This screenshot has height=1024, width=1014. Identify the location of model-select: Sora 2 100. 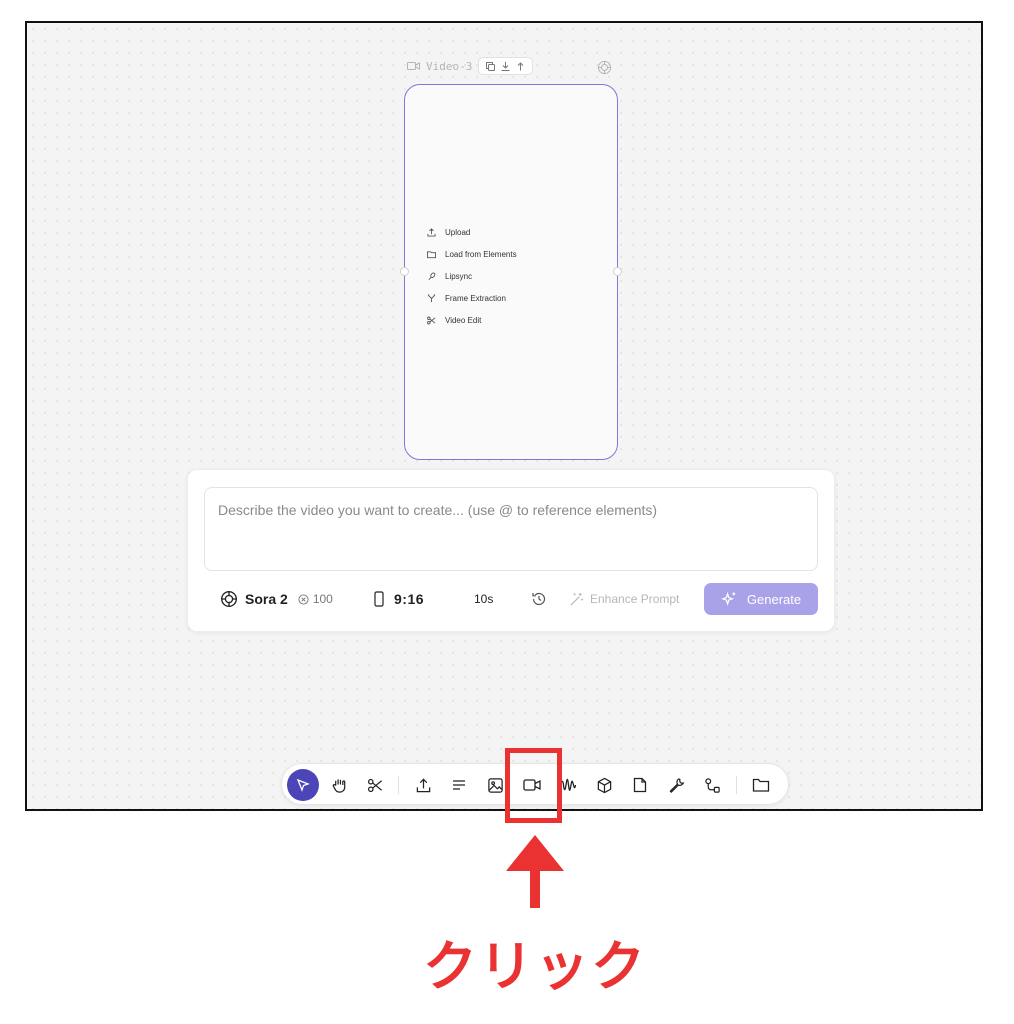
(276, 599).